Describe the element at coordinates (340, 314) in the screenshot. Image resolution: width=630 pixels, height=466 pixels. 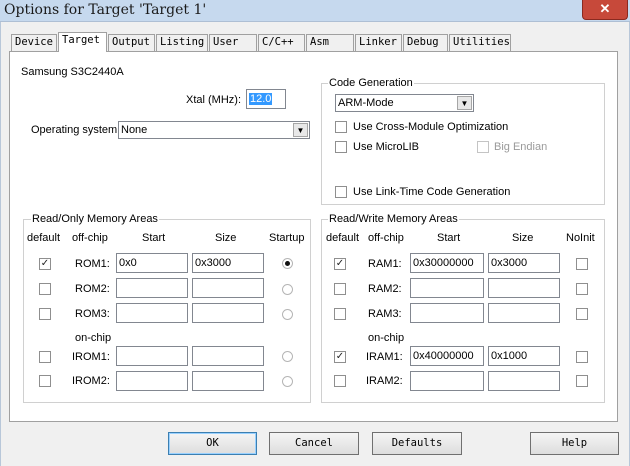
I see `ram3-default-checkbox` at that location.